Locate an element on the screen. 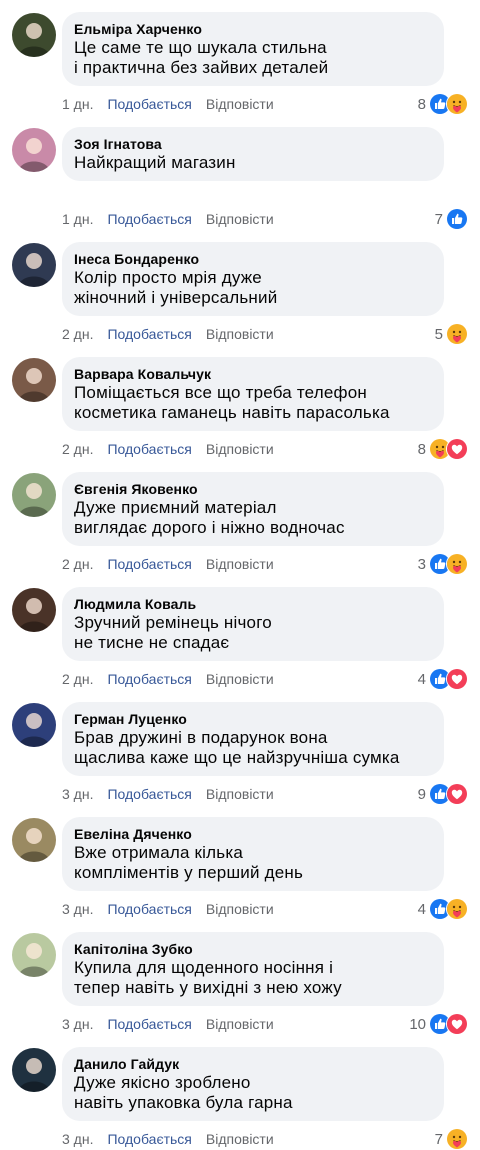  comment-author: Євгенія Яковенко is located at coordinates (253, 489).